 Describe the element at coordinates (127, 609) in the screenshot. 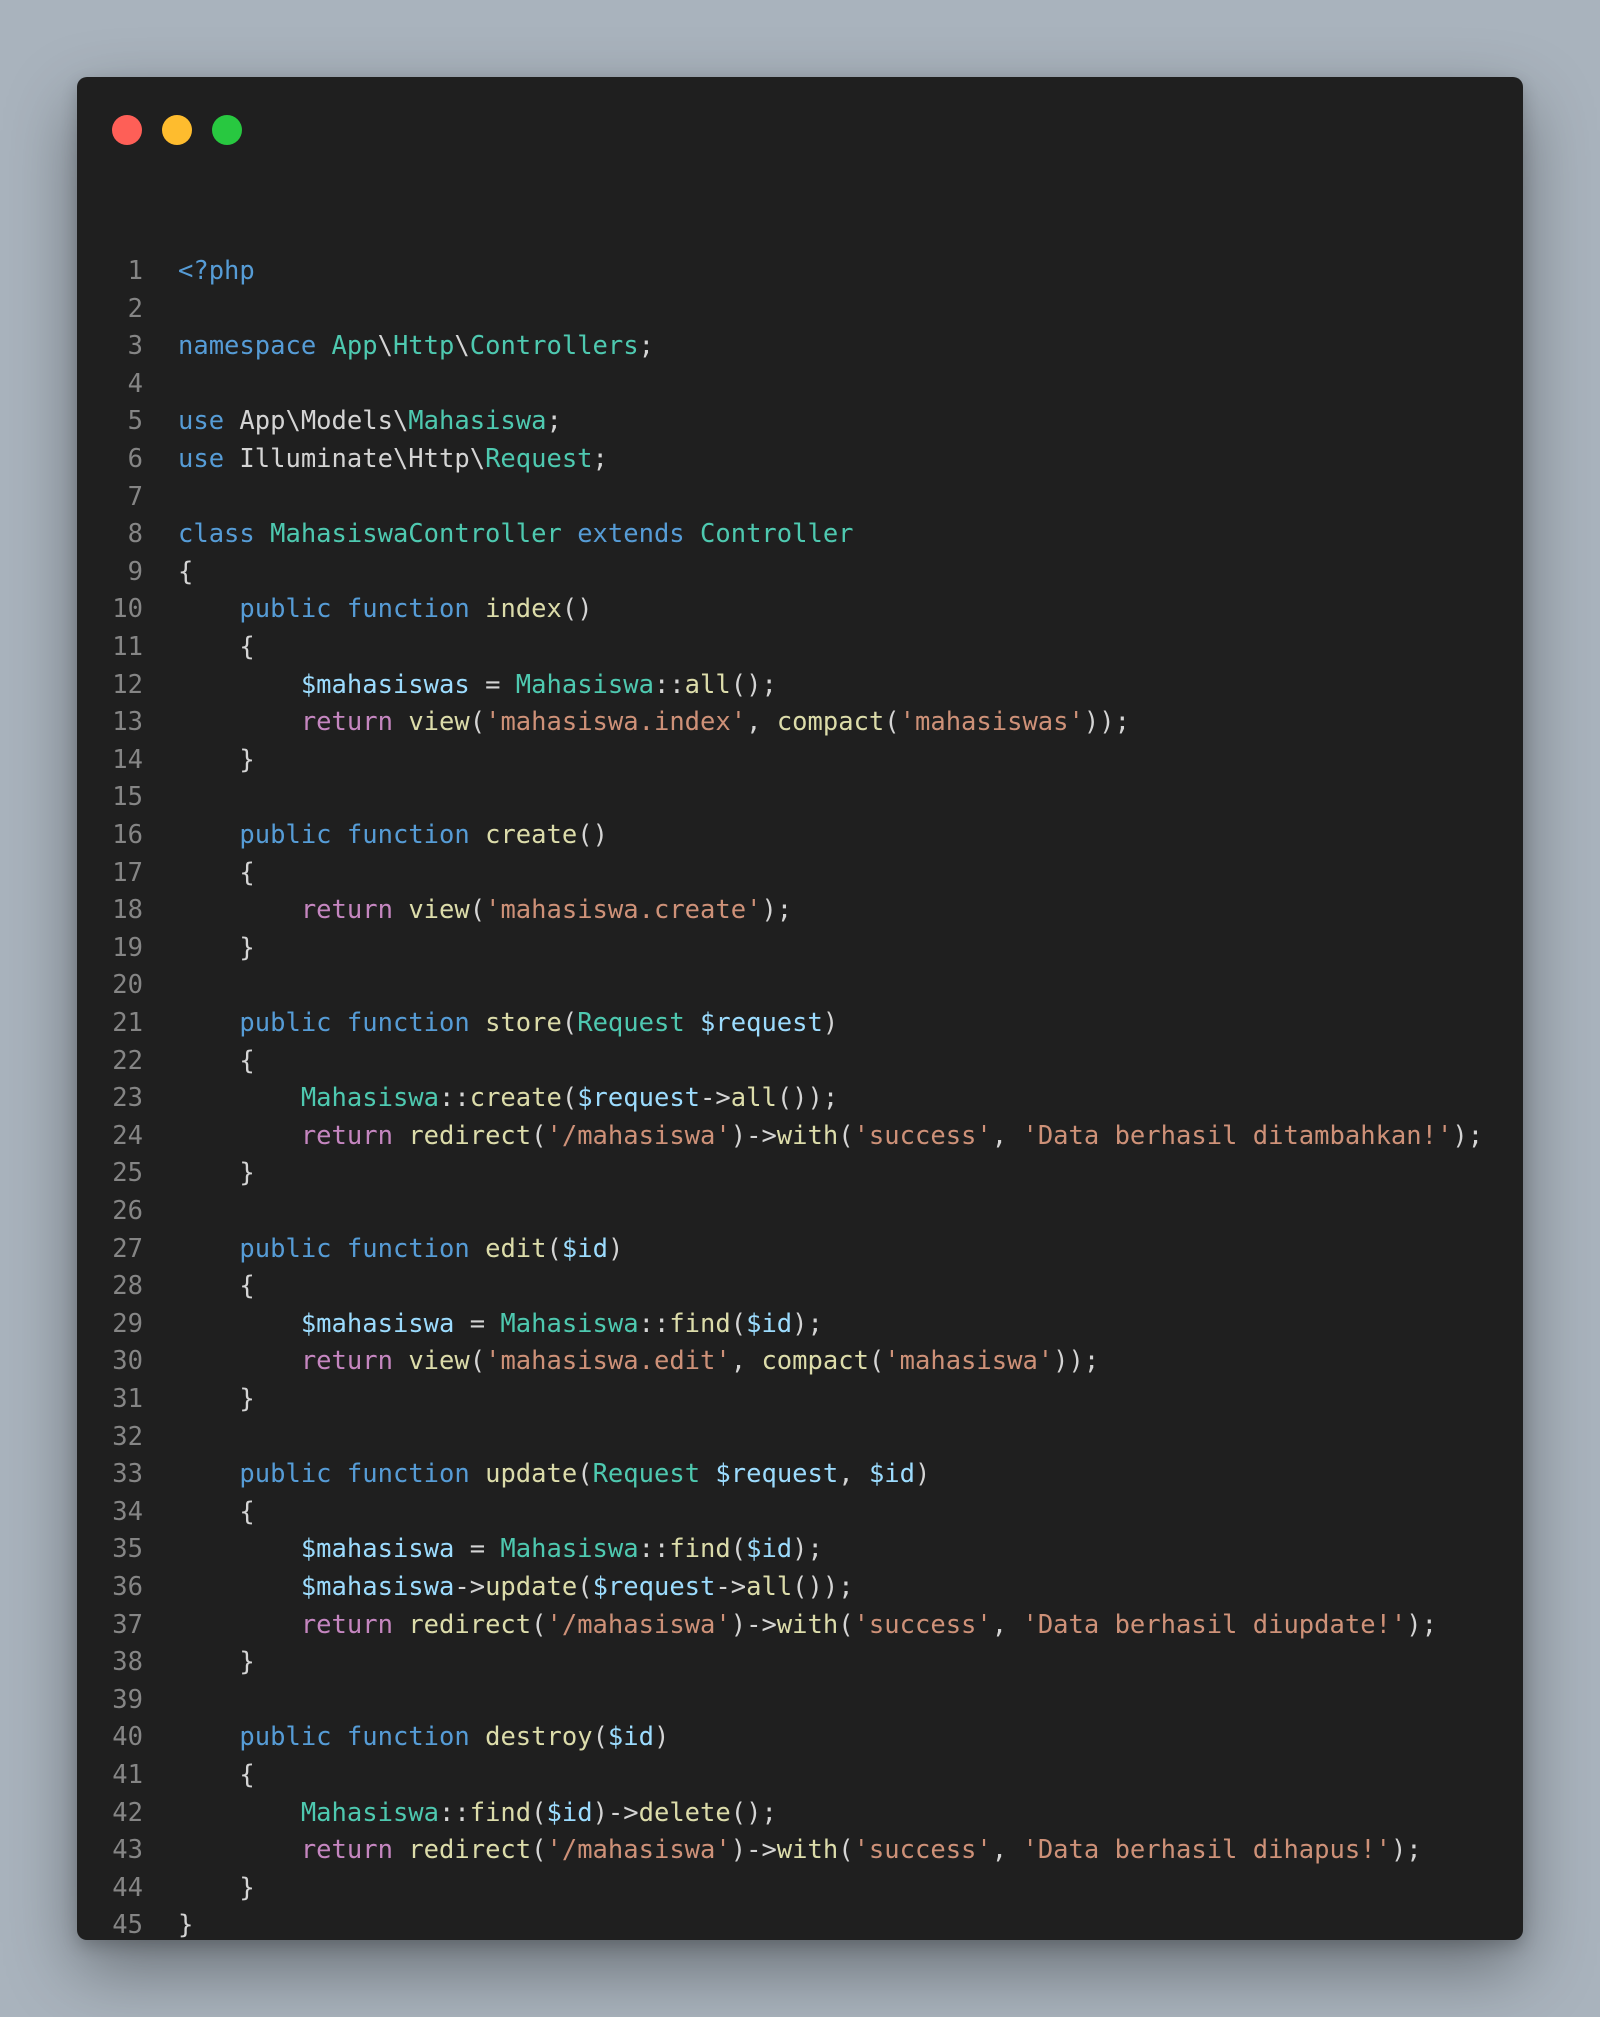

I see `line-number: 10` at that location.